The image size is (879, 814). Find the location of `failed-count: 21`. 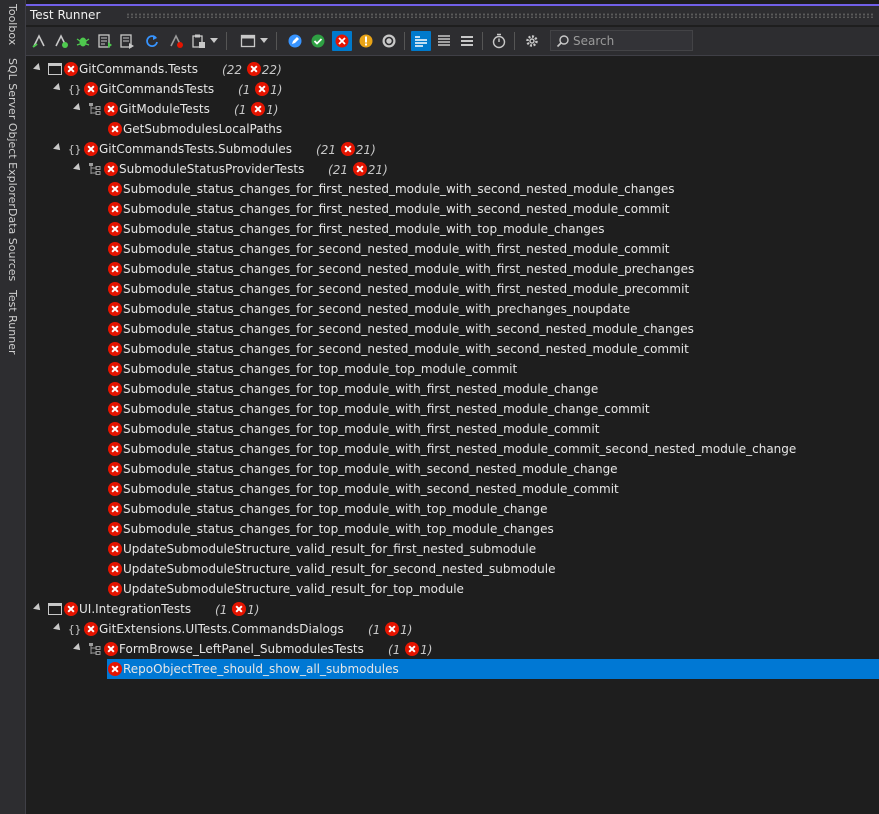

failed-count: 21 is located at coordinates (363, 150).